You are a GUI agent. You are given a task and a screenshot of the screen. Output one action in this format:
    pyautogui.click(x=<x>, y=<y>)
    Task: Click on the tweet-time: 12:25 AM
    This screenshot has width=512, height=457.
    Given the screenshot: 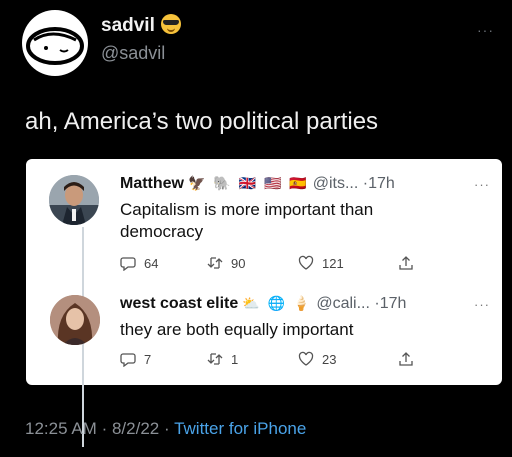 What is the action you would take?
    pyautogui.click(x=61, y=428)
    